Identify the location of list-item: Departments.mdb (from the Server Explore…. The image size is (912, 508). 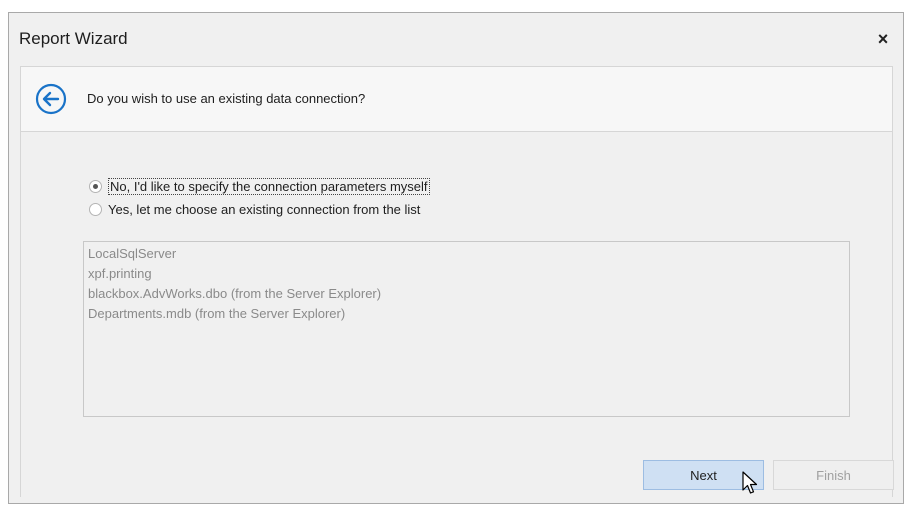
(466, 314).